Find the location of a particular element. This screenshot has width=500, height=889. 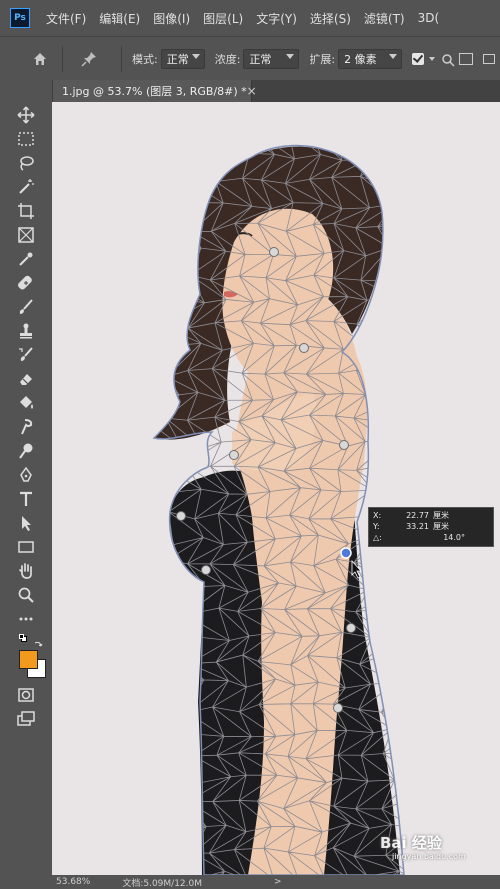

x-label: X: is located at coordinates (377, 515).